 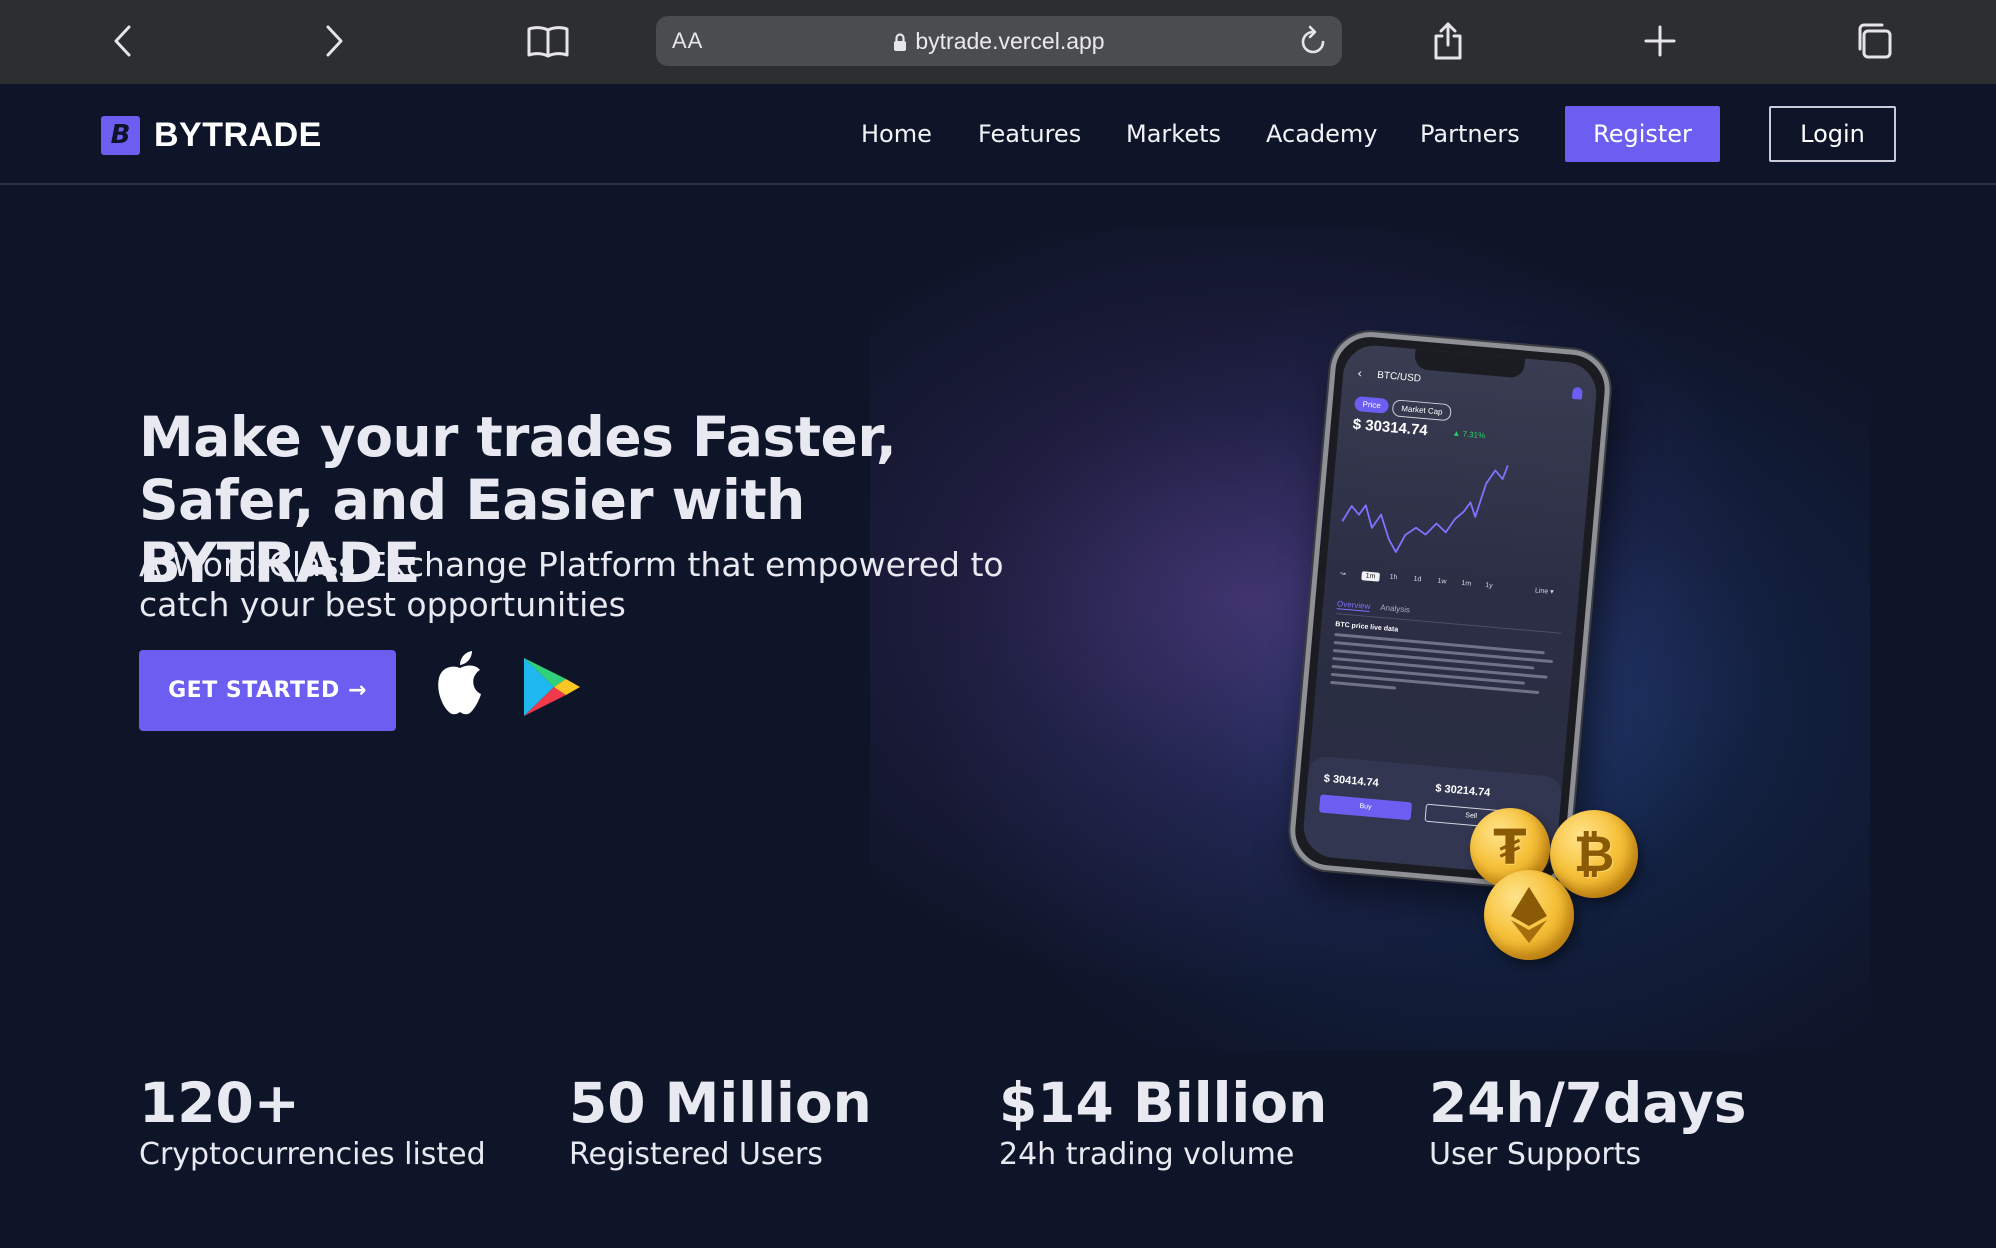 I want to click on nav-features: Features, so click(x=1029, y=134).